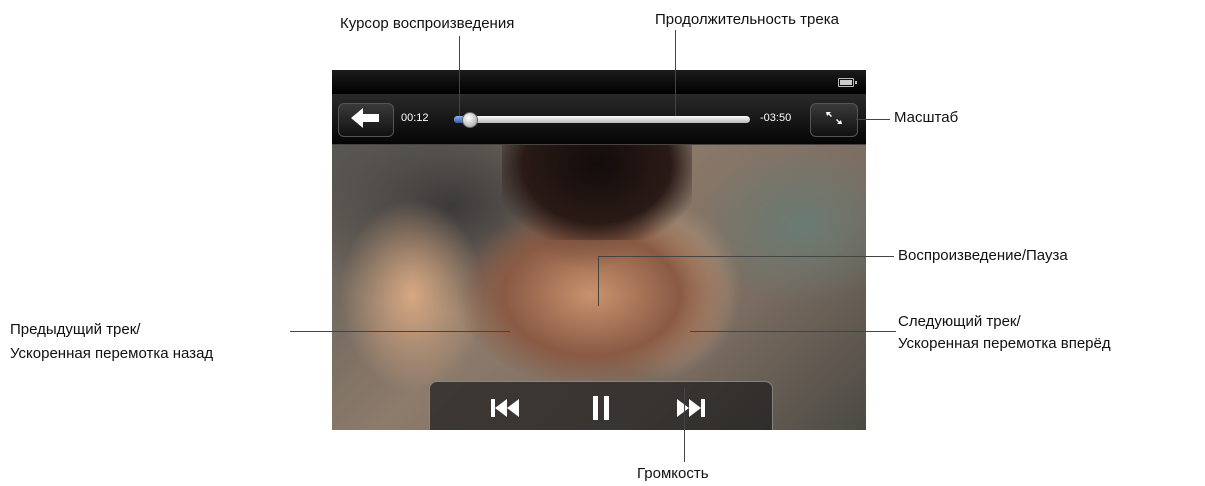 The width and height of the screenshot is (1205, 486). Describe the element at coordinates (602, 120) in the screenshot. I see `progress-track` at that location.